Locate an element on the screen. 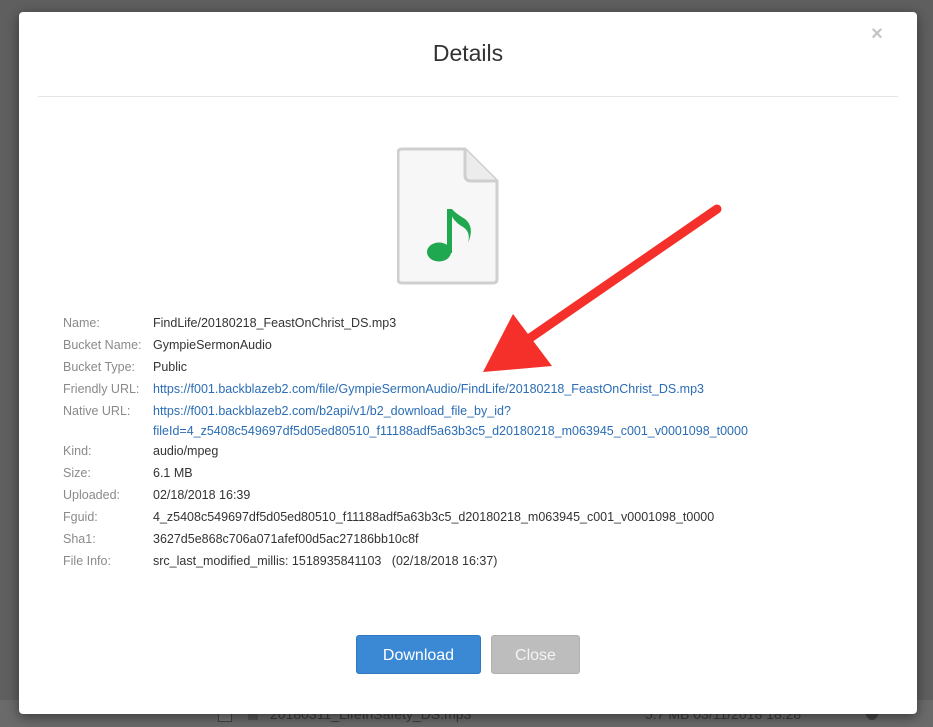 The height and width of the screenshot is (727, 933). detail-value: 6.1 MB is located at coordinates (173, 473).